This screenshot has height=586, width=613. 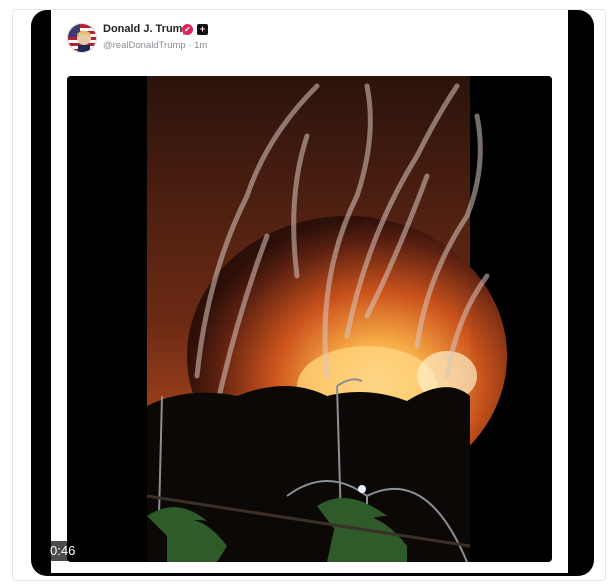 I want to click on video-duration: 0:46, so click(x=63, y=551).